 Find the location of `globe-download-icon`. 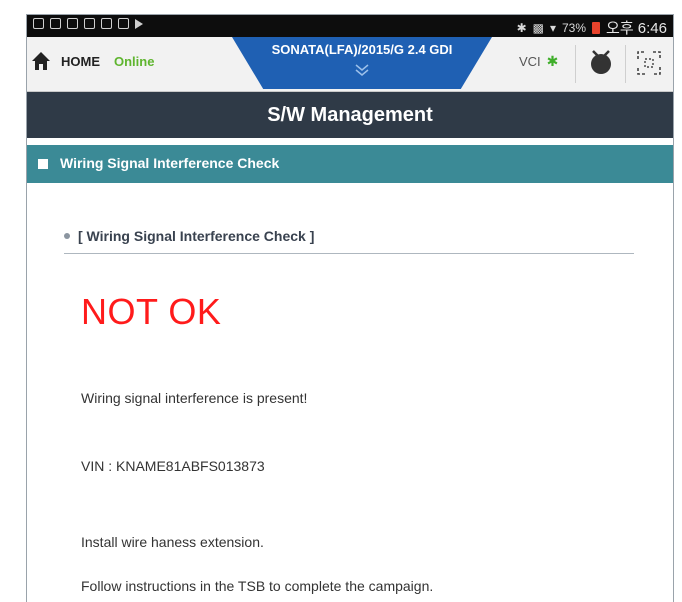

globe-download-icon is located at coordinates (601, 63).